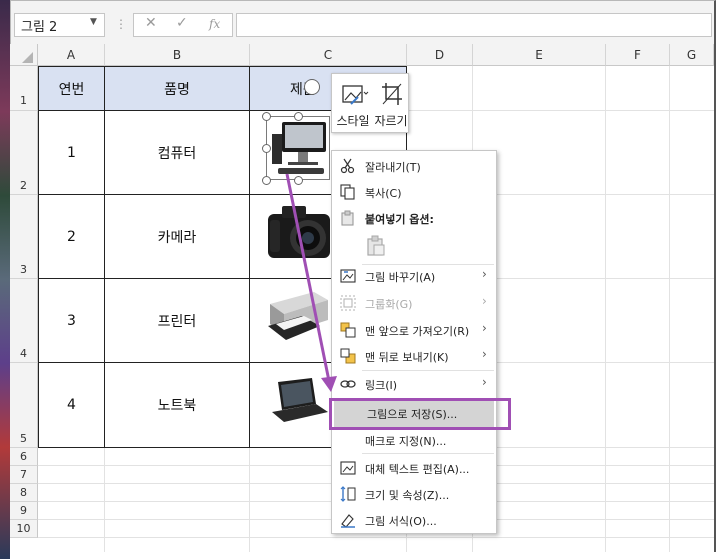 Image resolution: width=720 pixels, height=559 pixels. I want to click on picture-selection-frame, so click(298, 148).